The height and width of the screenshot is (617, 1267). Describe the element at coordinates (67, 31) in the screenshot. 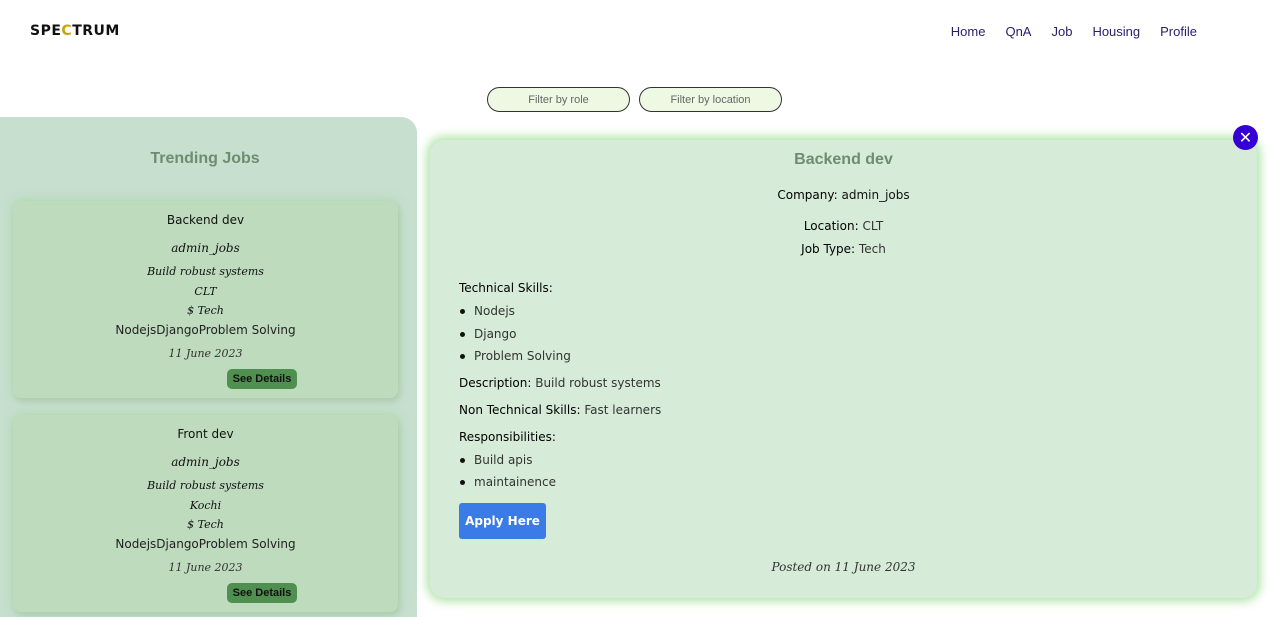

I see `logo-mark: C` at that location.